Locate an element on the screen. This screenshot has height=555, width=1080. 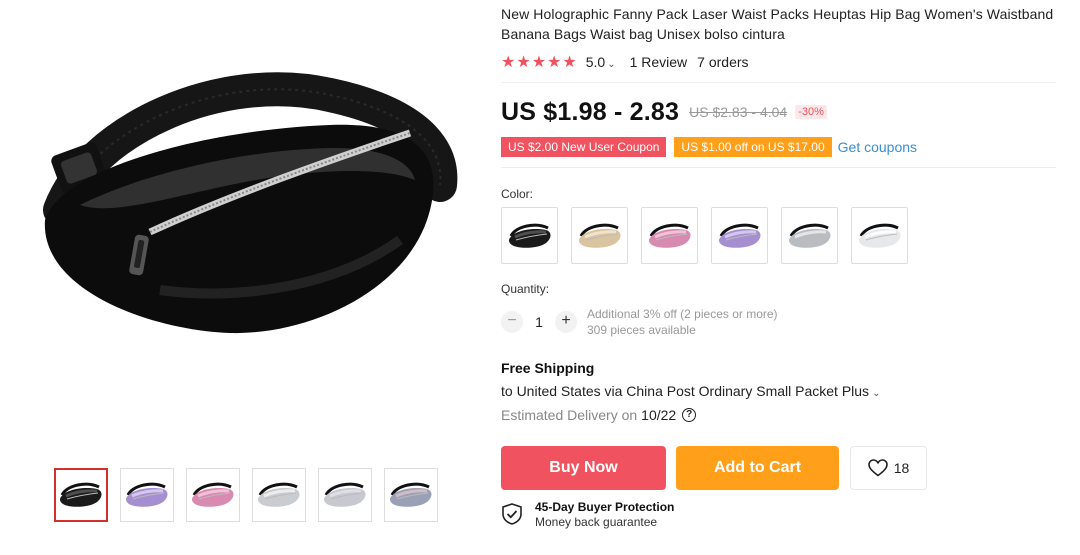
thumbnail-strip is located at coordinates (246, 495).